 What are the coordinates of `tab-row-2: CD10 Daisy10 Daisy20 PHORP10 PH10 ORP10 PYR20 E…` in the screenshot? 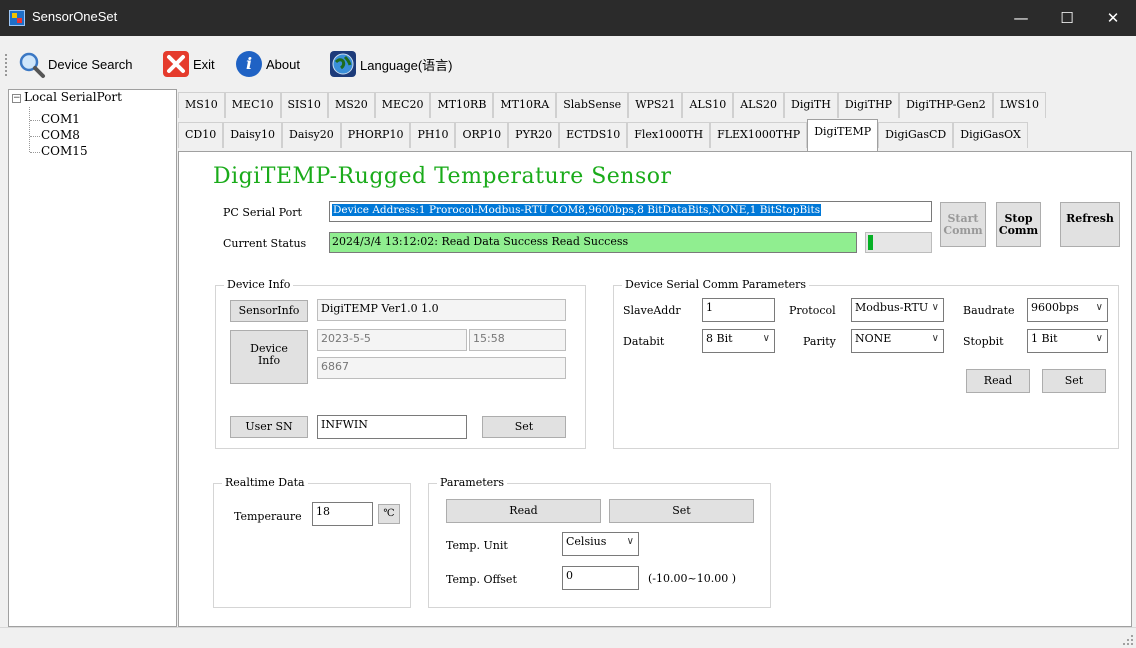 It's located at (603, 135).